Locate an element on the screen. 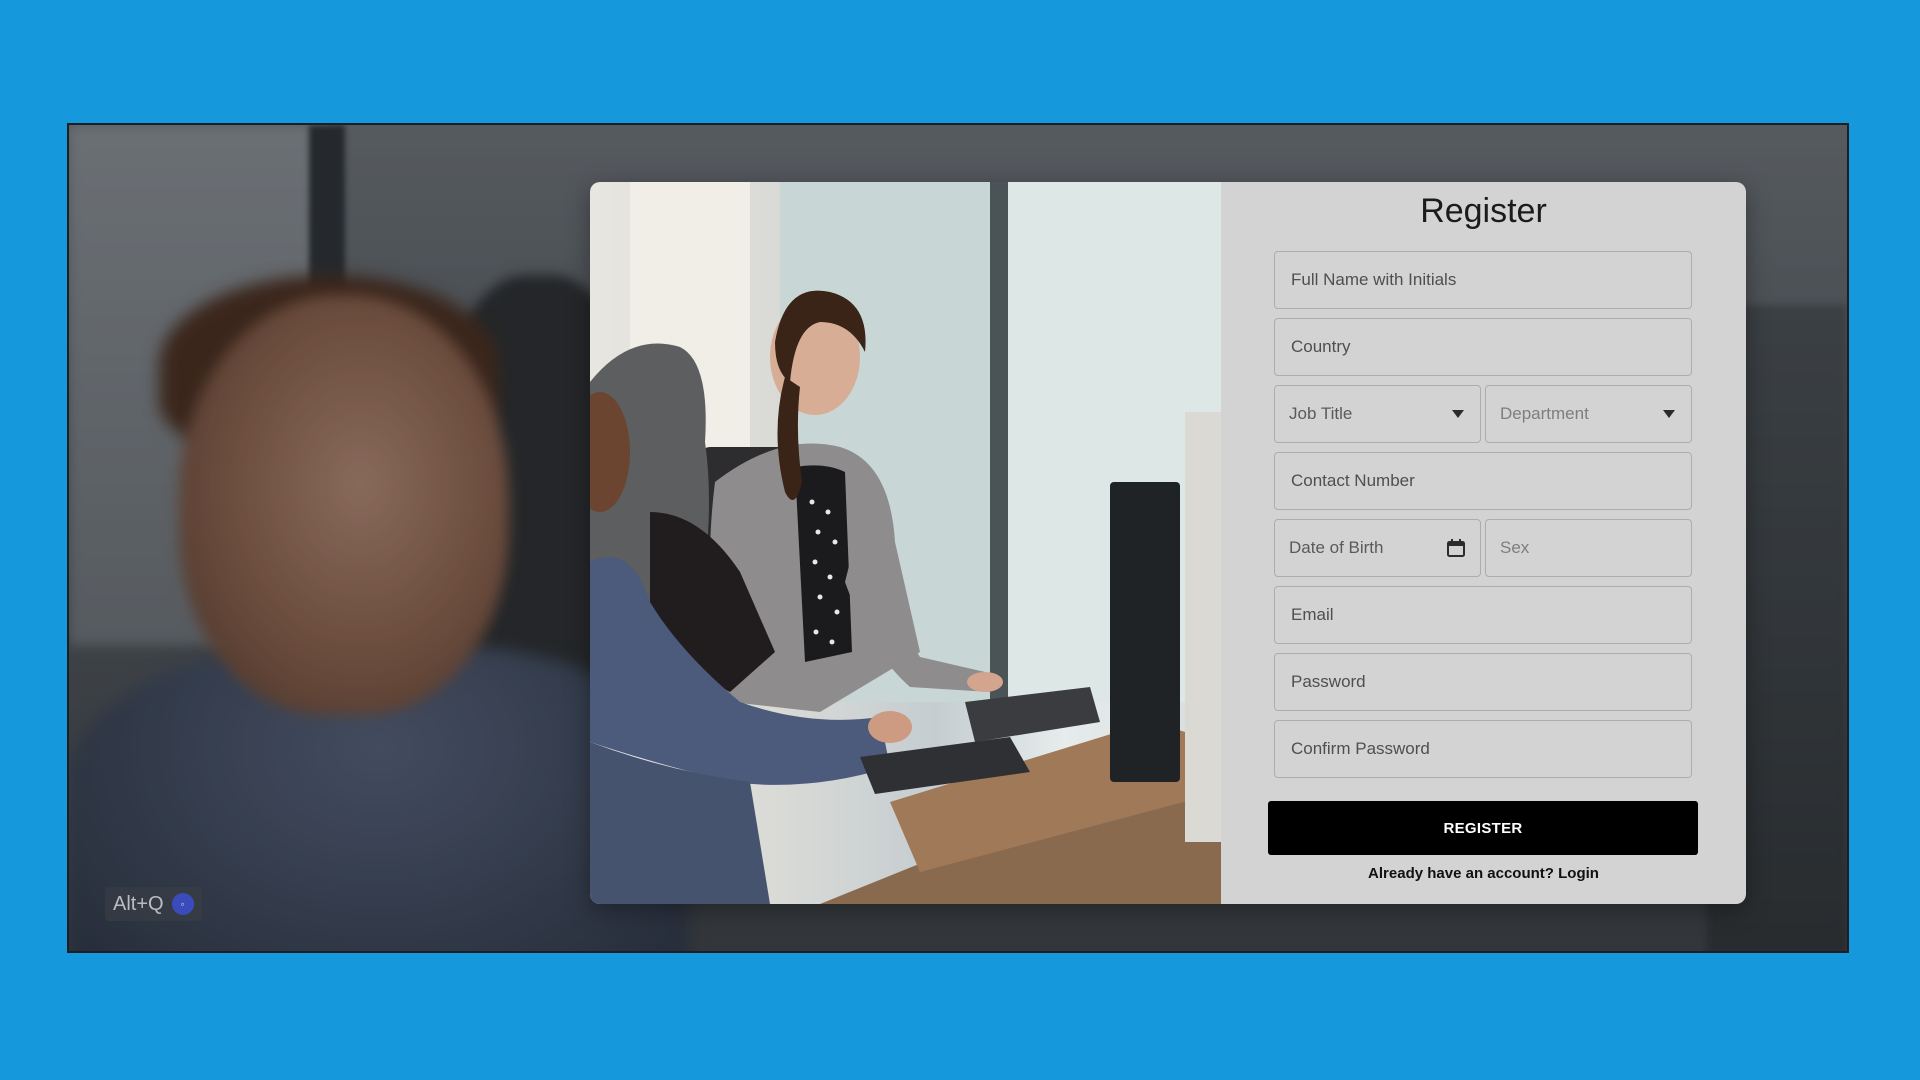 The height and width of the screenshot is (1080, 1920). sex-field: Sex is located at coordinates (1588, 548).